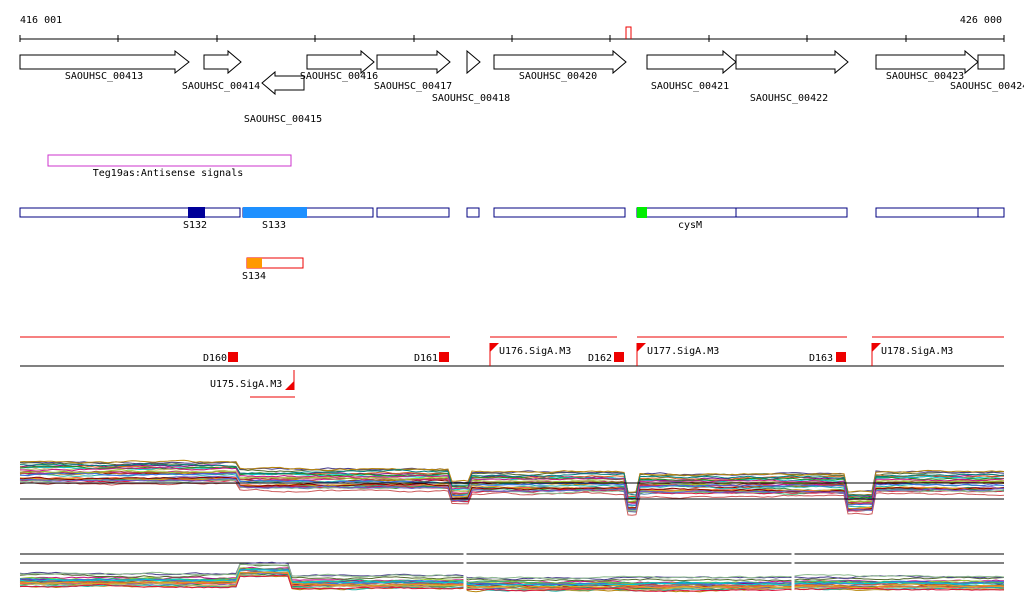 This screenshot has width=1024, height=611. Describe the element at coordinates (426, 358) in the screenshot. I see `transcript-label-d161: D161` at that location.